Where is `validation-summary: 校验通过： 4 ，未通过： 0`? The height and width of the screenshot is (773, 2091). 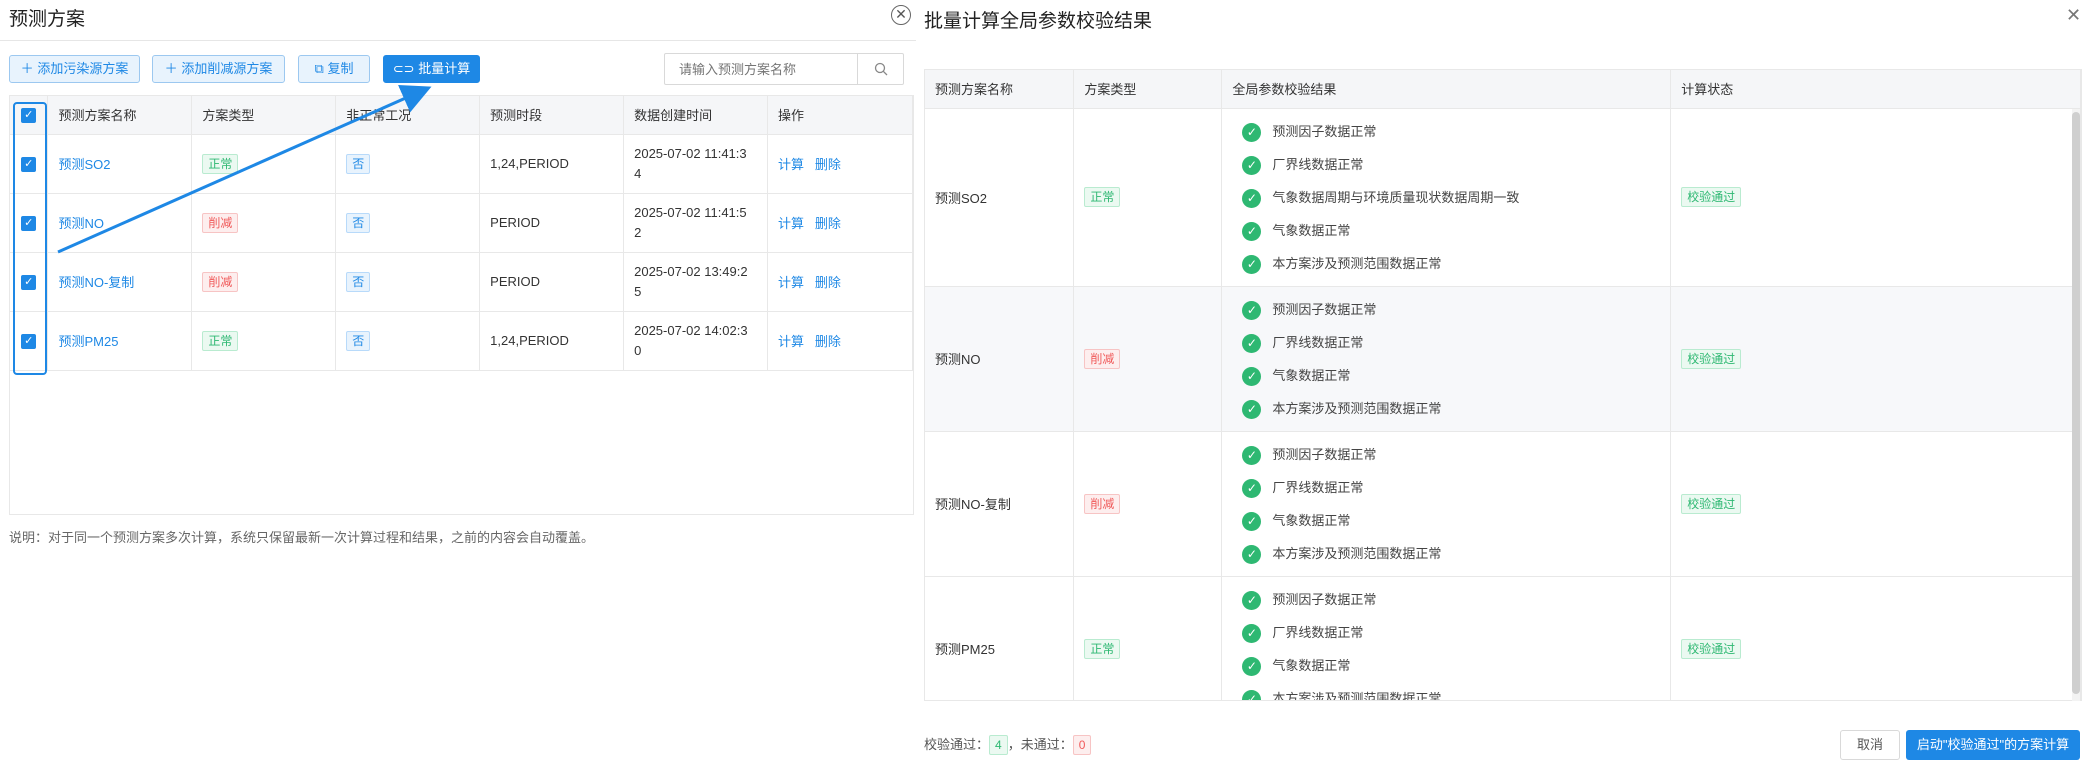 validation-summary: 校验通过： 4 ，未通过： 0 is located at coordinates (1008, 744).